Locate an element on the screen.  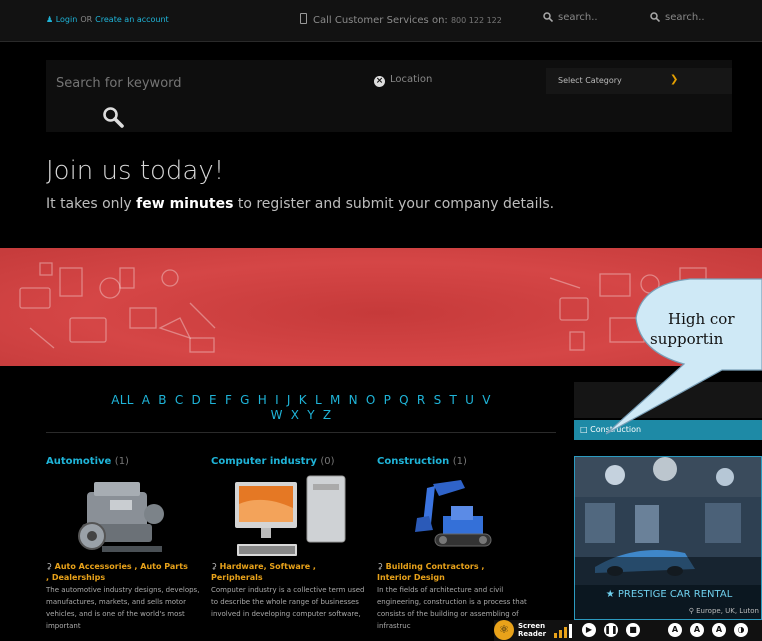
alpha-link-a: A is located at coordinates (146, 400).